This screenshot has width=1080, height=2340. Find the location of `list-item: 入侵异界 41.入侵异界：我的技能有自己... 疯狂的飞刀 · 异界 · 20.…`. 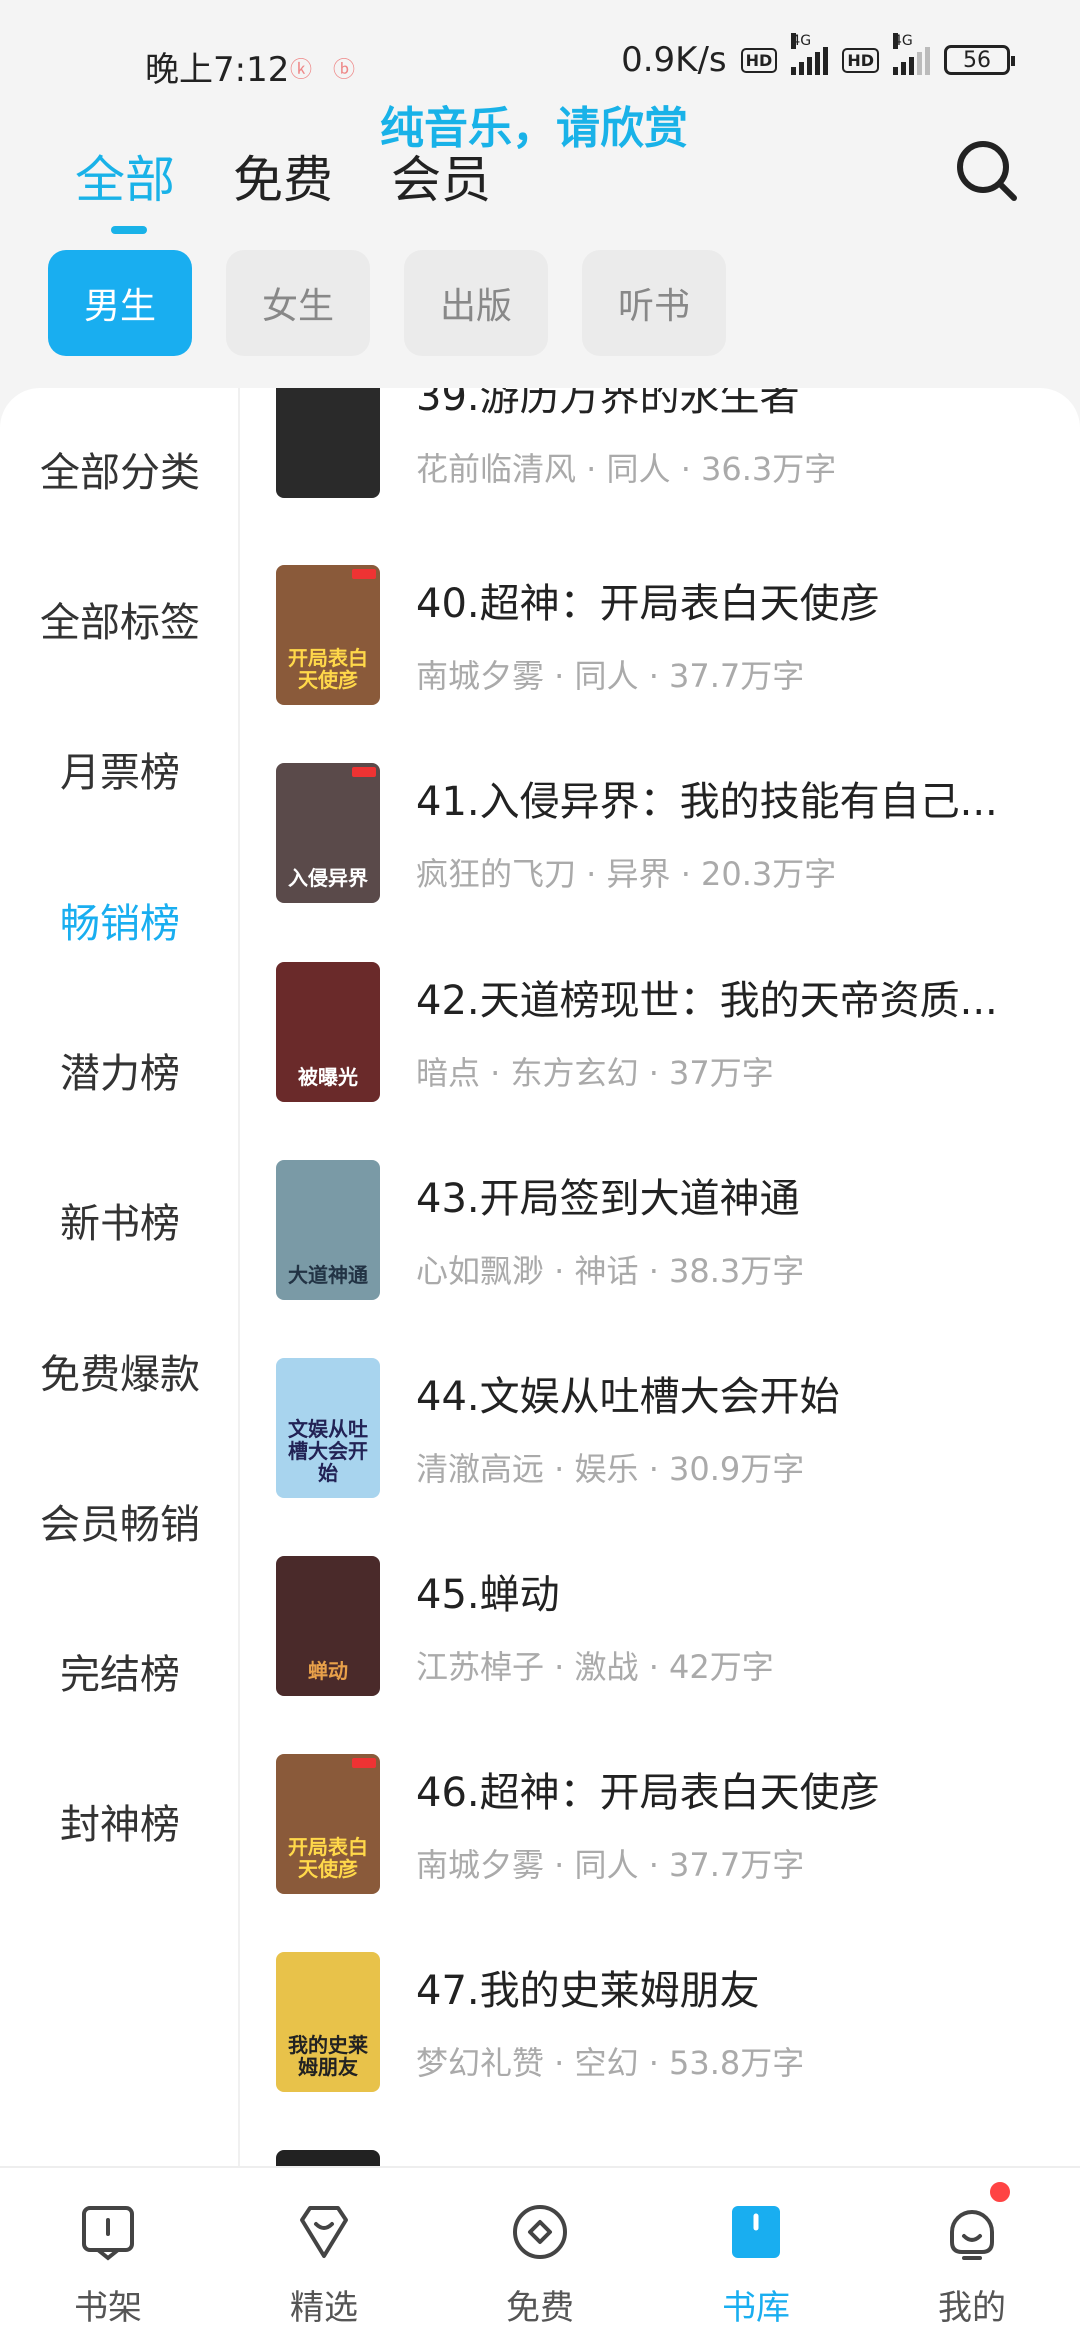

list-item: 入侵异界 41.入侵异界：我的技能有自己... 疯狂的飞刀 · 异界 · 20.… is located at coordinates (666, 838).